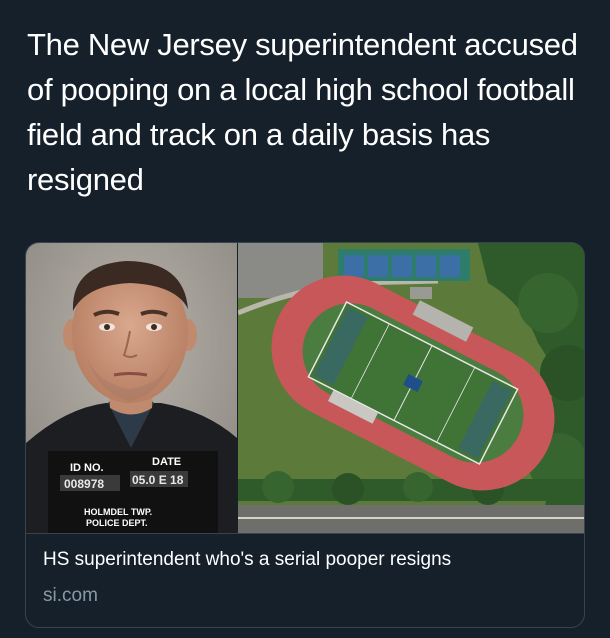 This screenshot has height=638, width=610. I want to click on board-department-line2: POLICE DEPT., so click(117, 523).